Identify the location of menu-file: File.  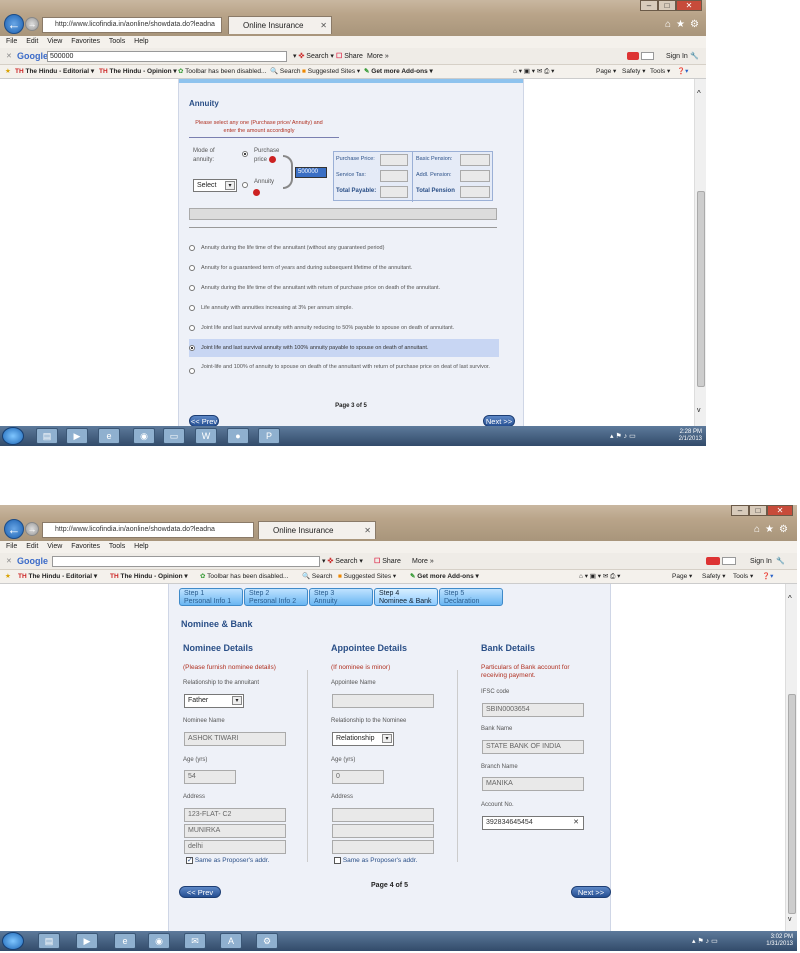
(11, 41).